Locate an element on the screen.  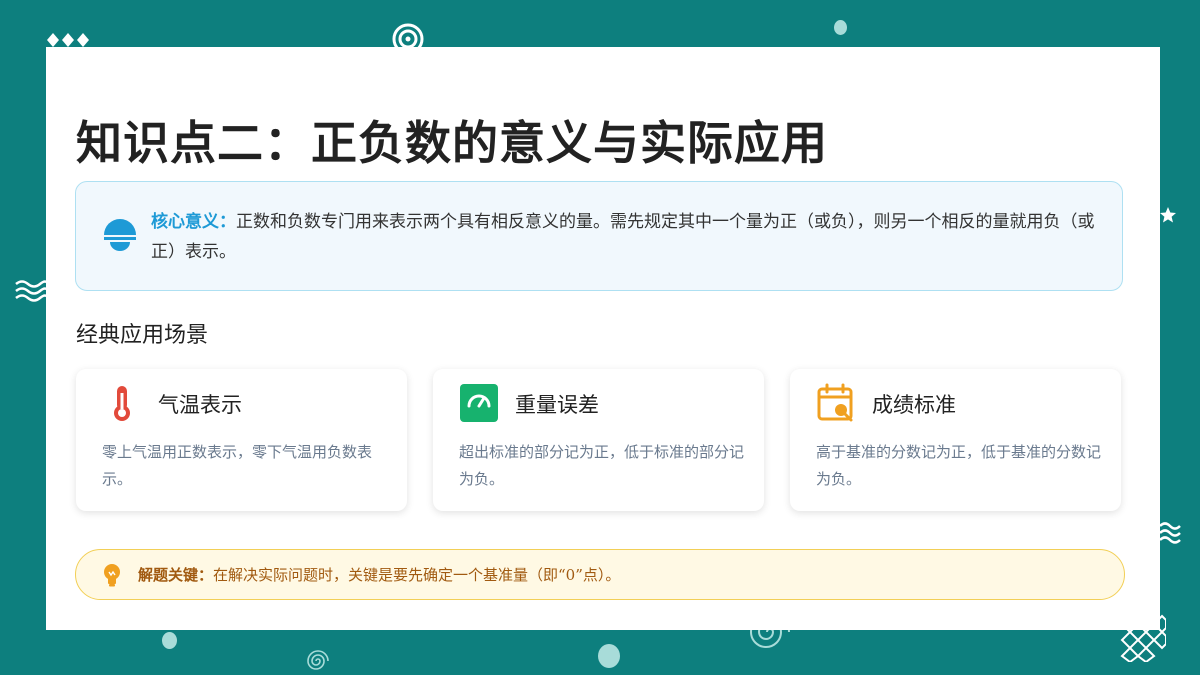
card-description: 零上气温用正数表示，零下气温用负数表示。 is located at coordinates (237, 465).